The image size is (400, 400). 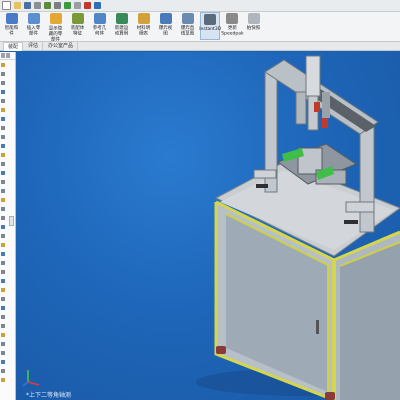 I want to click on ribbon-button-new-motion-study: 新建运 动算例, so click(x=122, y=24).